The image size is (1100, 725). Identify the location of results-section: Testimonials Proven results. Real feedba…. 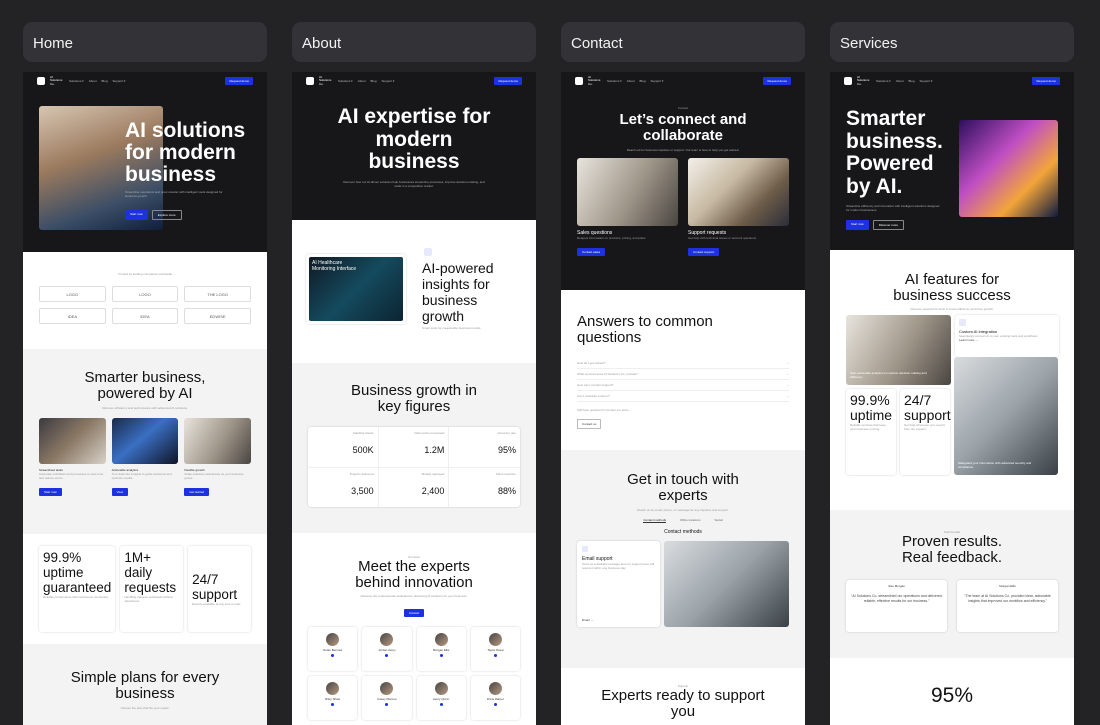
(952, 584).